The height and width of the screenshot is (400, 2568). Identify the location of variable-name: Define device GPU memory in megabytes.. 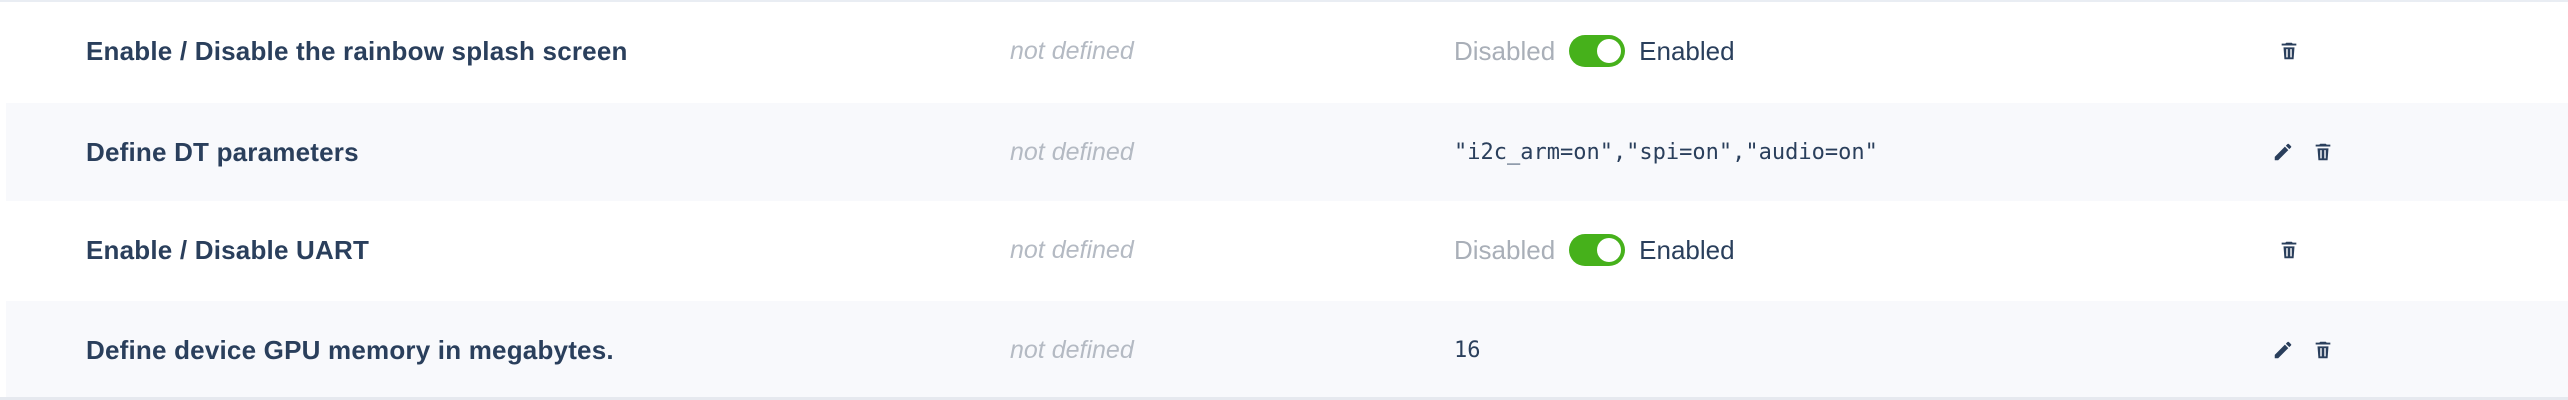
(350, 349).